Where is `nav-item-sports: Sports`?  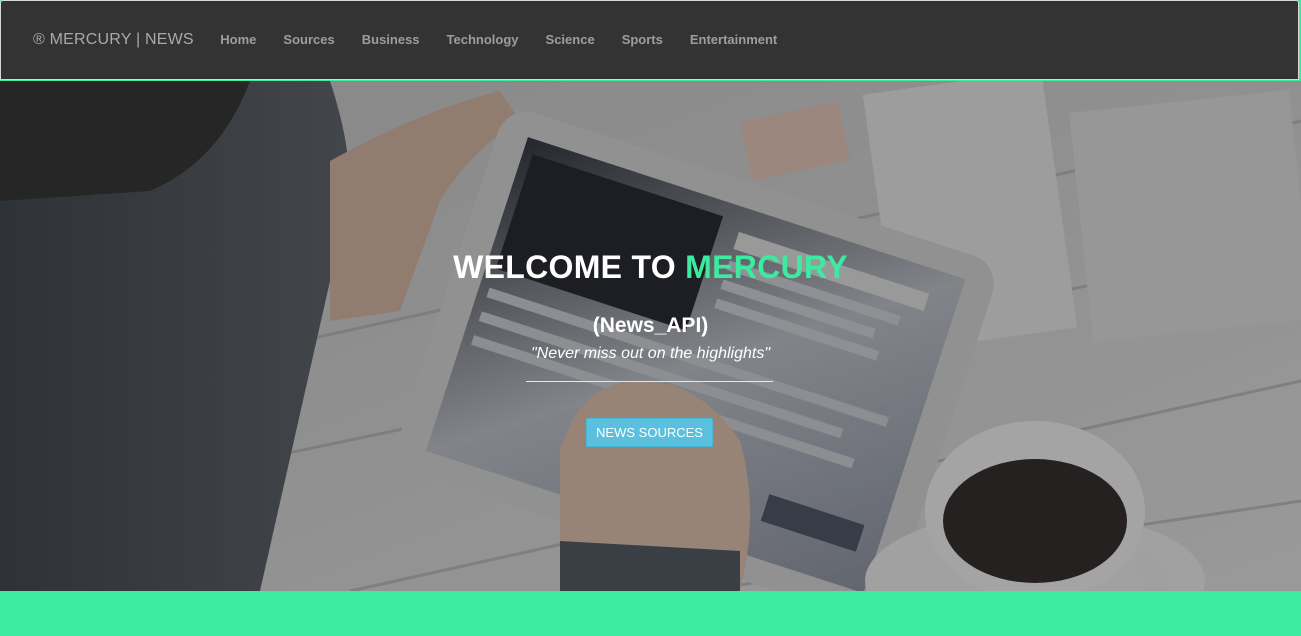
nav-item-sports: Sports is located at coordinates (642, 40).